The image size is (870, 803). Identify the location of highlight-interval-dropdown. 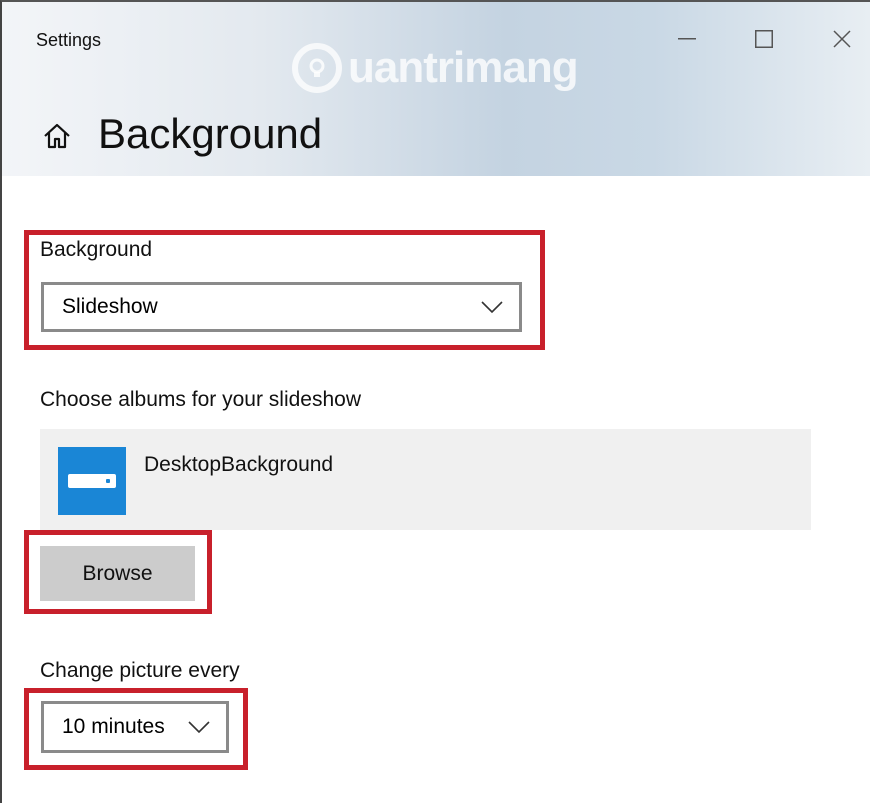
(136, 729).